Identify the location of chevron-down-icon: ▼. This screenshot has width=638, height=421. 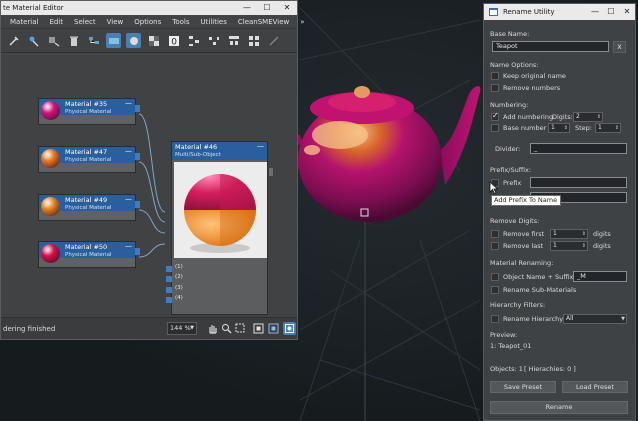
(623, 319).